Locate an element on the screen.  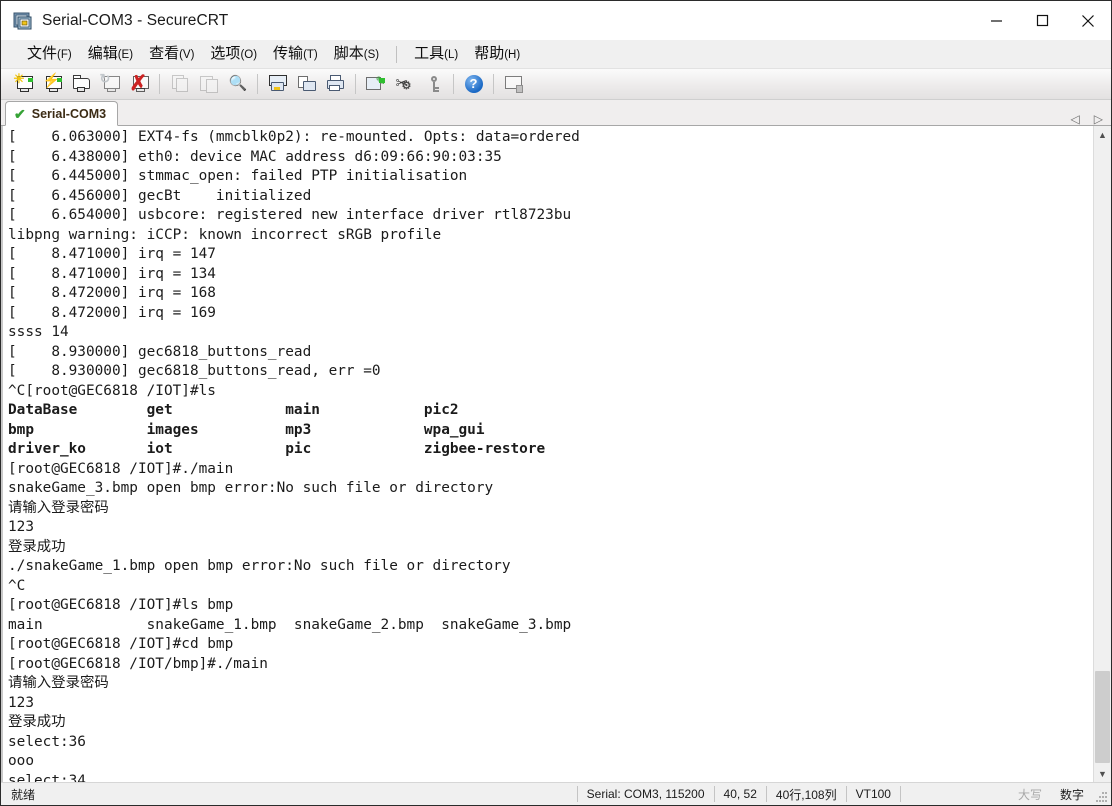
help-button: ? is located at coordinates (473, 84).